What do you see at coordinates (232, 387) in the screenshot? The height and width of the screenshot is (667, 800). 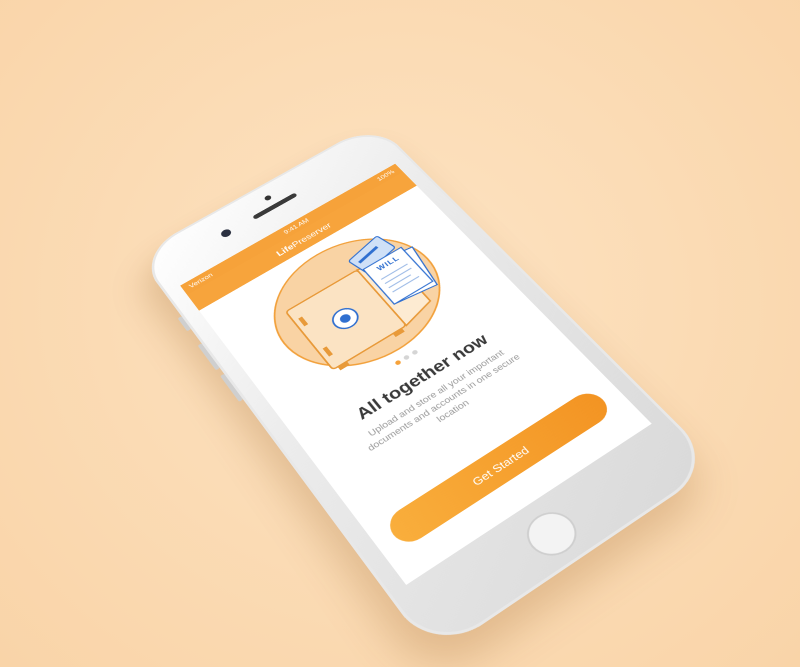 I see `volume-down-button` at bounding box center [232, 387].